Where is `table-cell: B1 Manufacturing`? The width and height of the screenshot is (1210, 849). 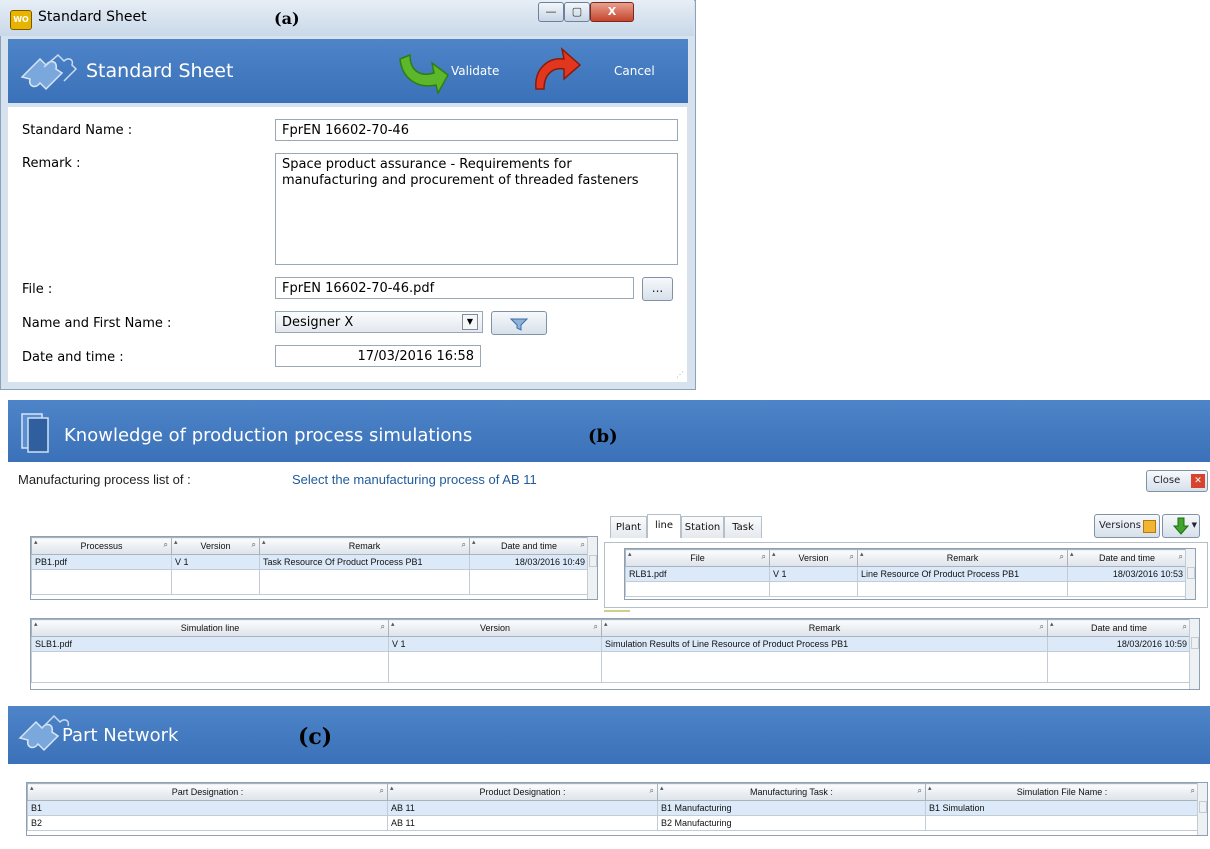
table-cell: B1 Manufacturing is located at coordinates (791, 808).